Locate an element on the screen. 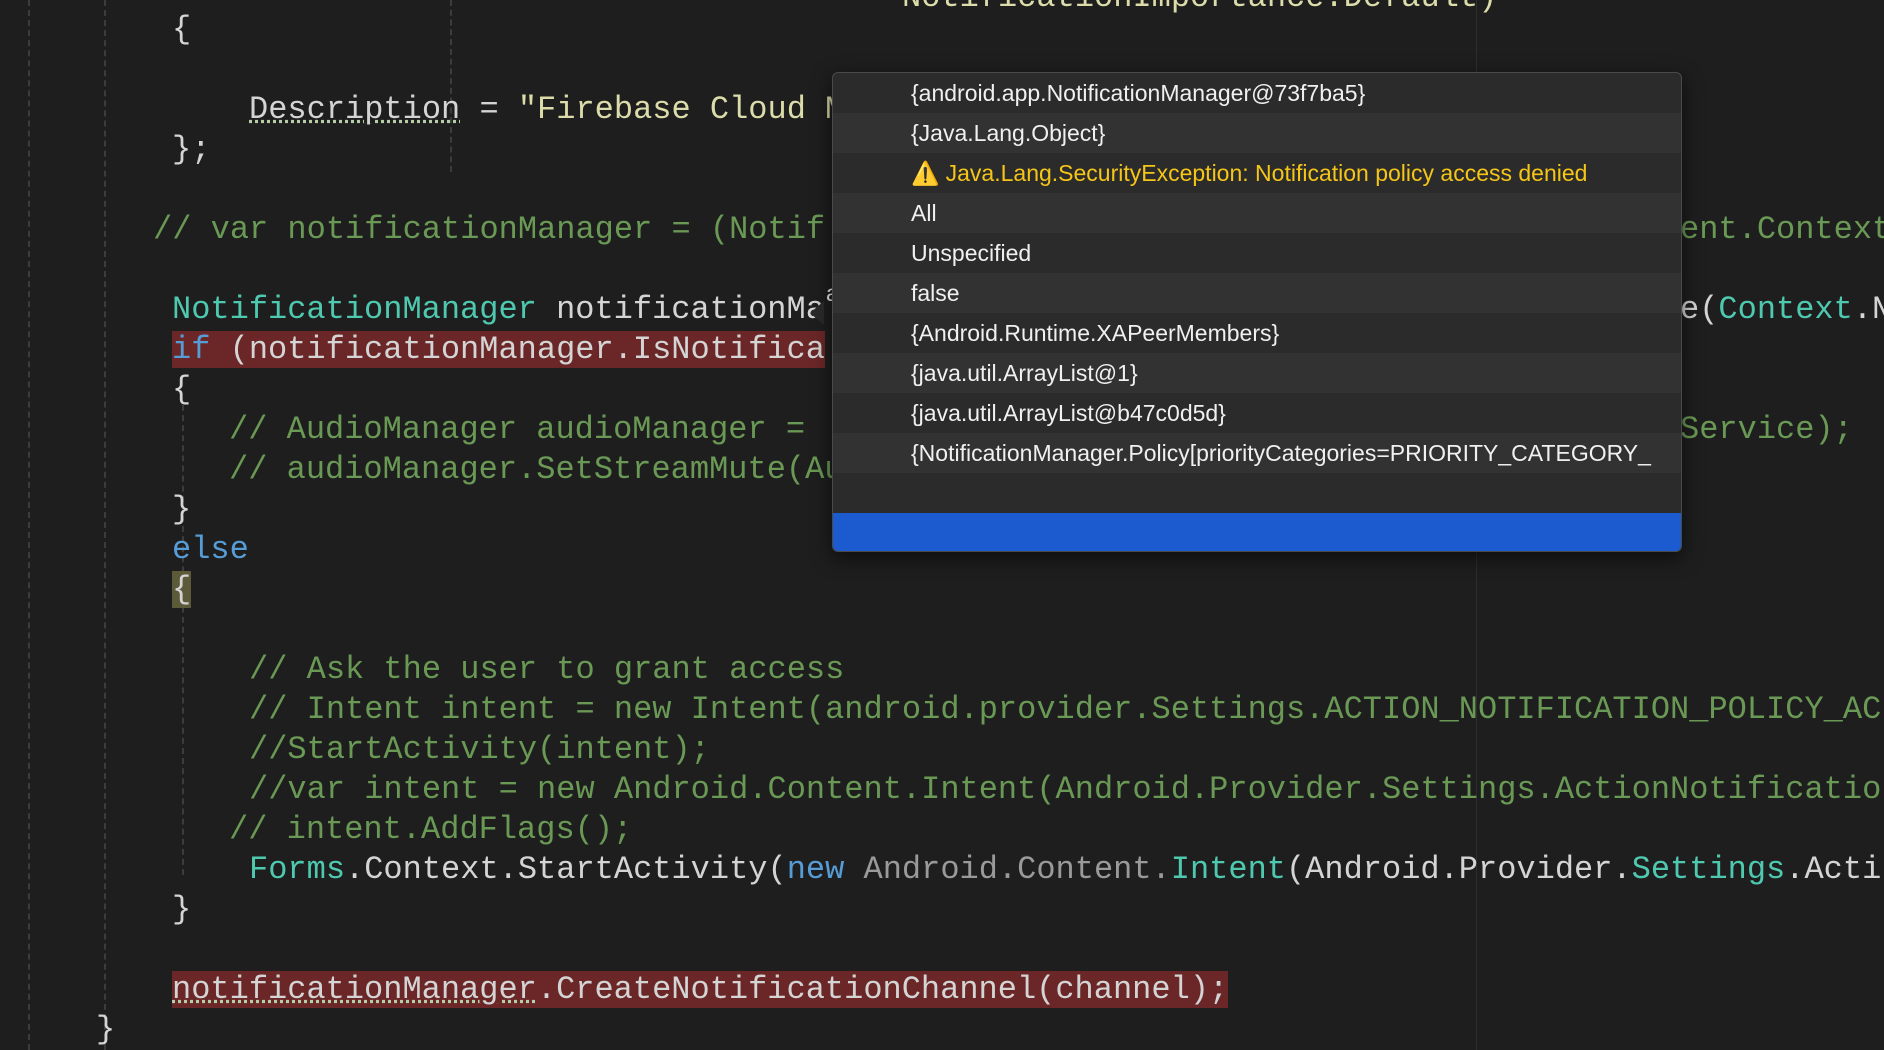 The height and width of the screenshot is (1050, 1884). datatip-row: {Android.Runtime.XAPeerMembers} is located at coordinates (1257, 333).